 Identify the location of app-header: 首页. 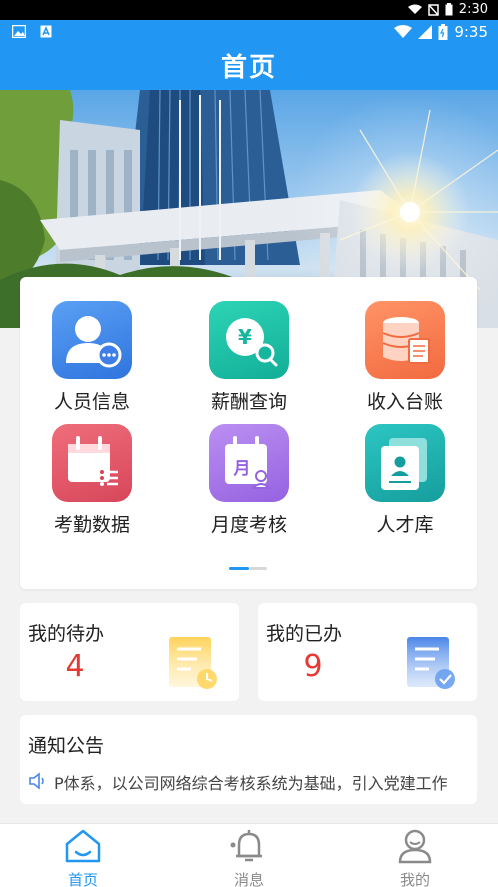
(249, 68).